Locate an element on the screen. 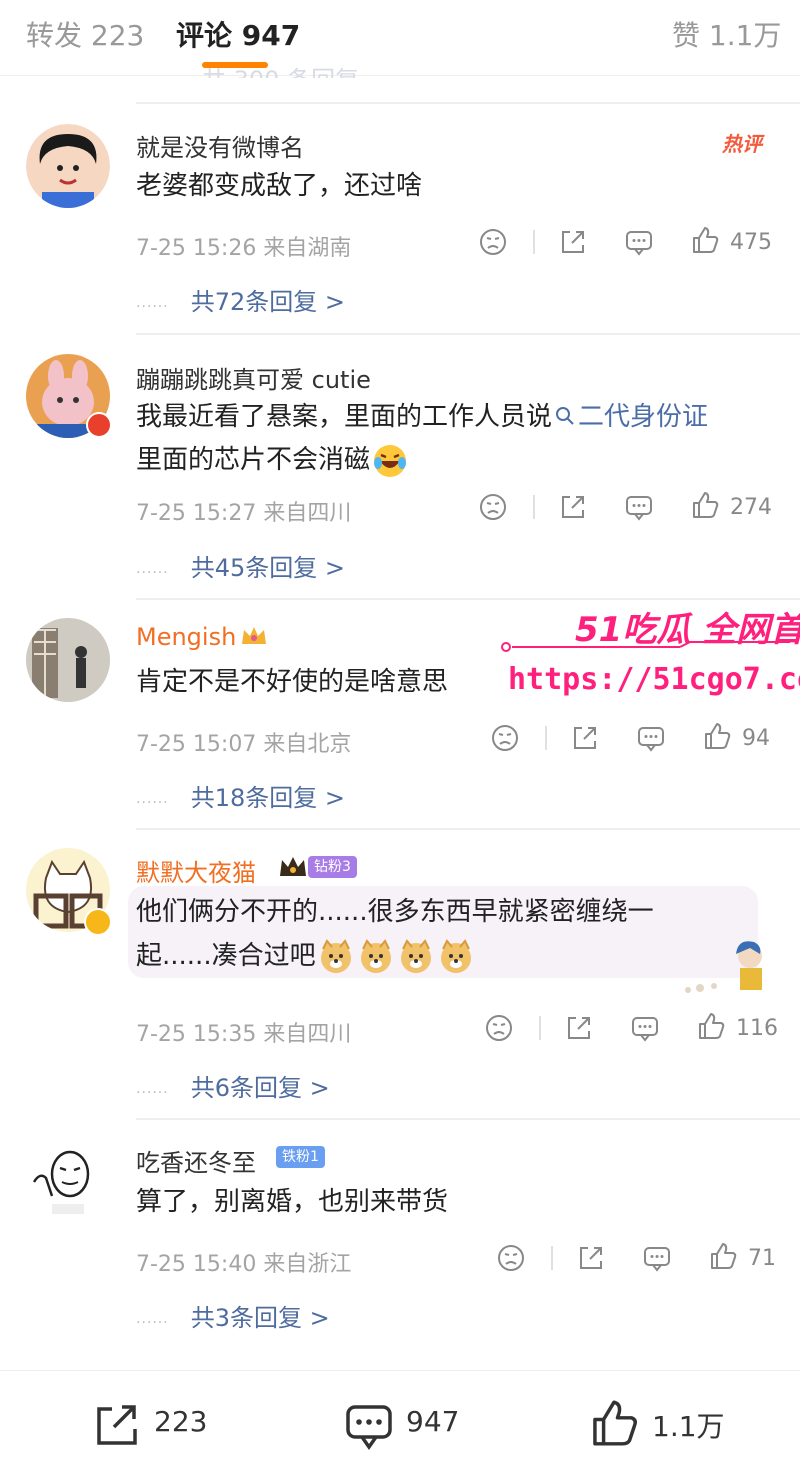  comment-header: 转发 223 评论 947 赞 1.1万 is located at coordinates (400, 38).